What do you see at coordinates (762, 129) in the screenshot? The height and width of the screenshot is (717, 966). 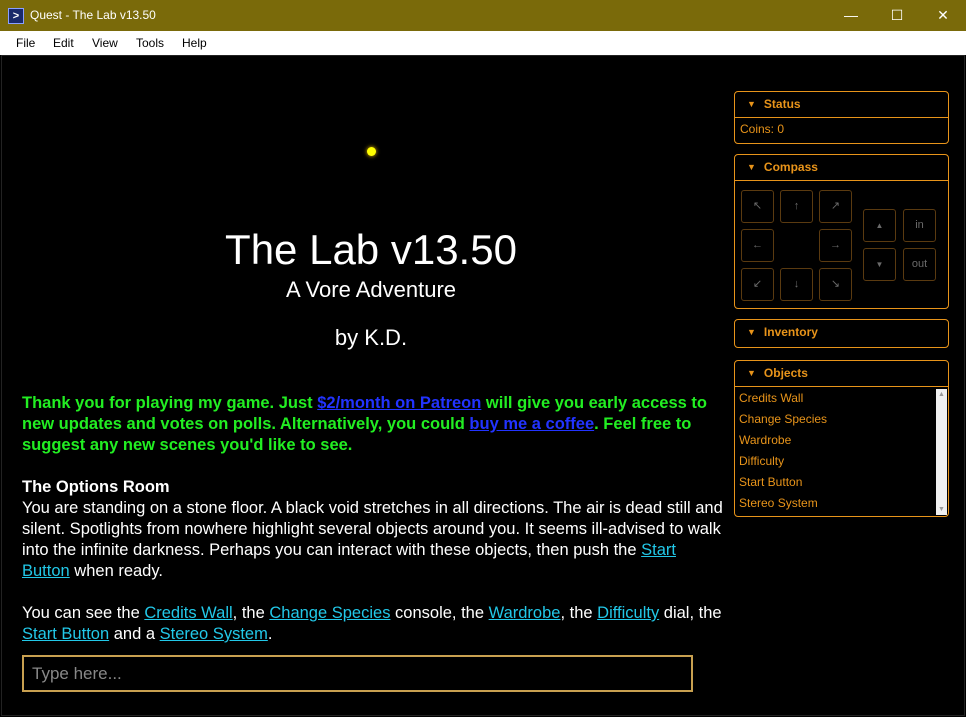 I see `coins-display: Coins: 0` at bounding box center [762, 129].